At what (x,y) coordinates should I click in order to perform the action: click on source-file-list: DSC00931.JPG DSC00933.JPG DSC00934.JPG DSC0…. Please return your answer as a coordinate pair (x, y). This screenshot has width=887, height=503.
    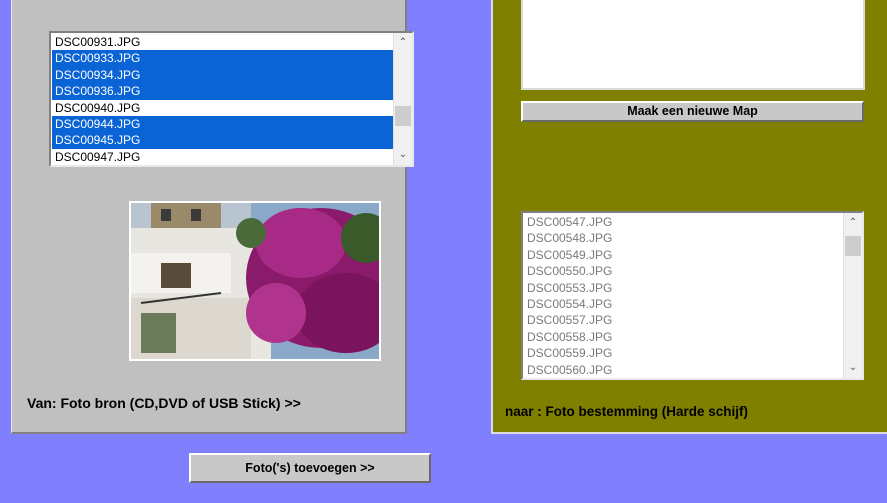
    Looking at the image, I should click on (231, 99).